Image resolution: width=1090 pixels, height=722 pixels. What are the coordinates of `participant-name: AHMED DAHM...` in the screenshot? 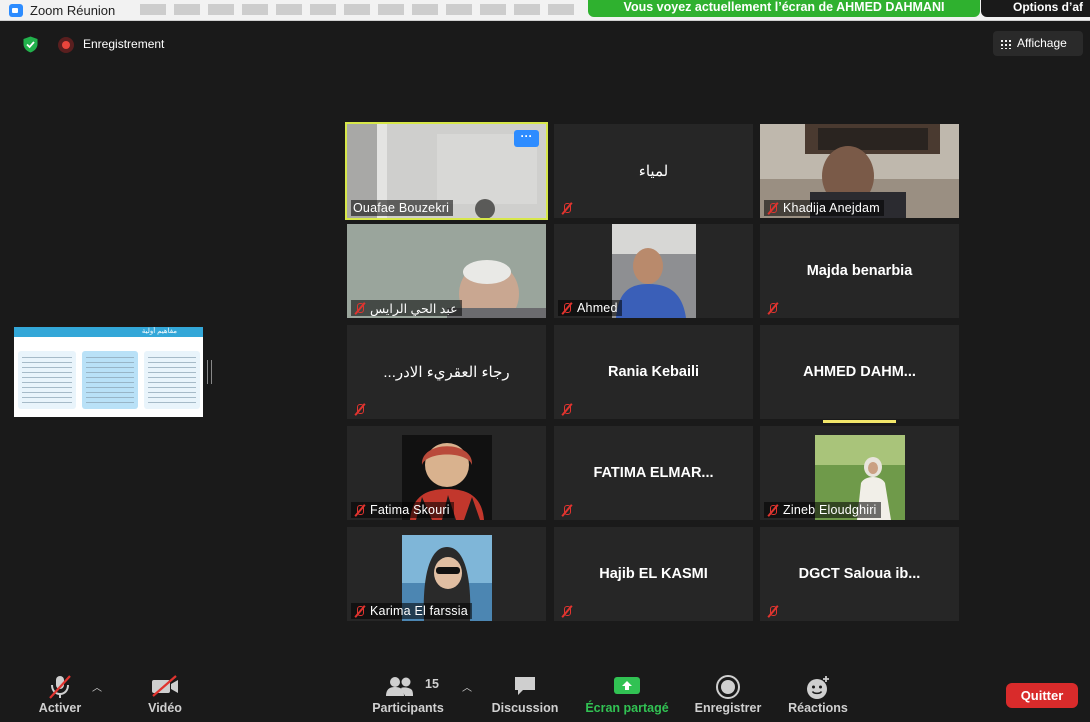 It's located at (859, 372).